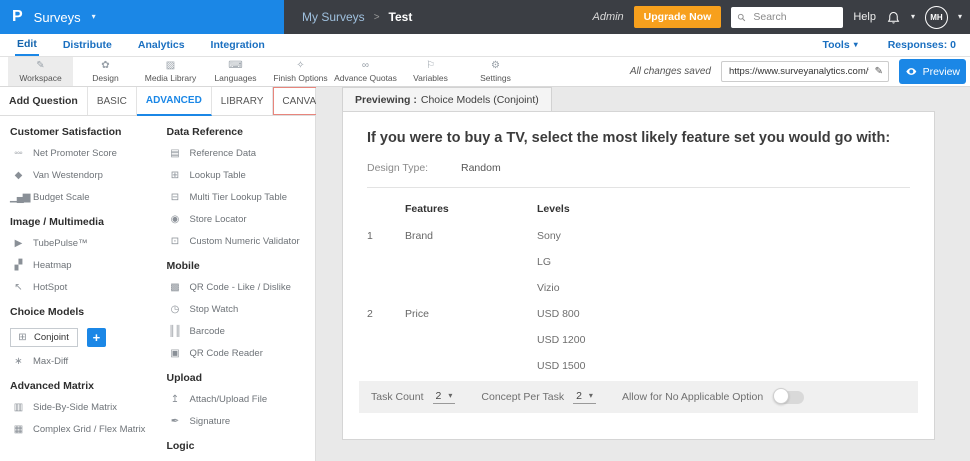  I want to click on nav-tab-edit: Edit, so click(27, 45).